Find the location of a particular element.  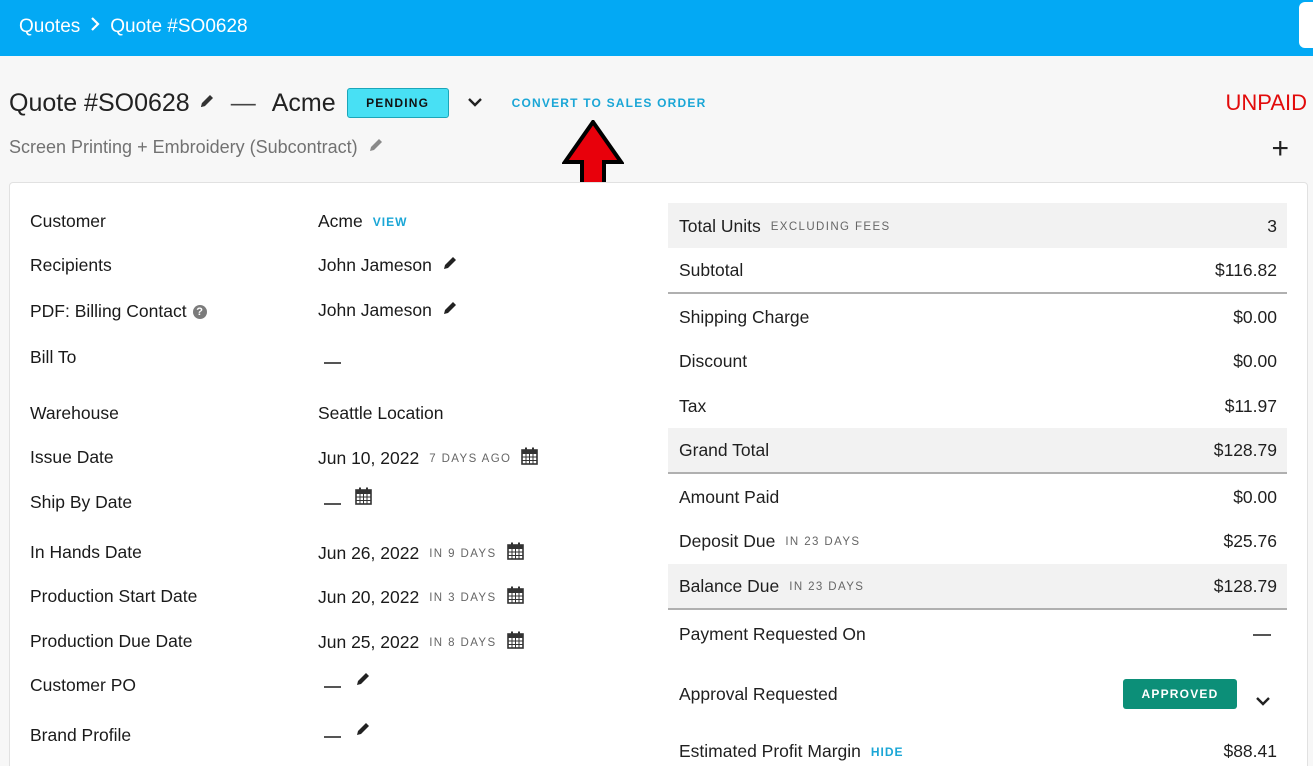

profit-margin-label: Estimated Profit Margin is located at coordinates (770, 751).